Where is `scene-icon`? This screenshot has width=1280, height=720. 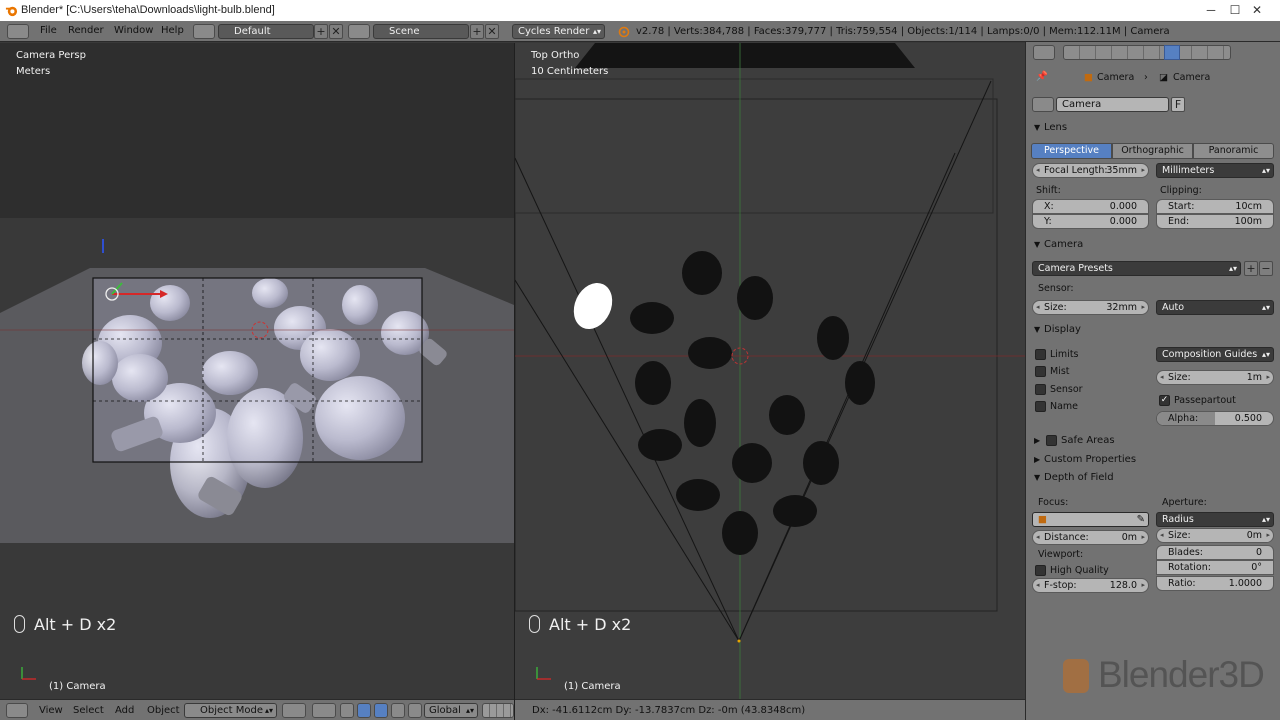
scene-icon is located at coordinates (359, 31).